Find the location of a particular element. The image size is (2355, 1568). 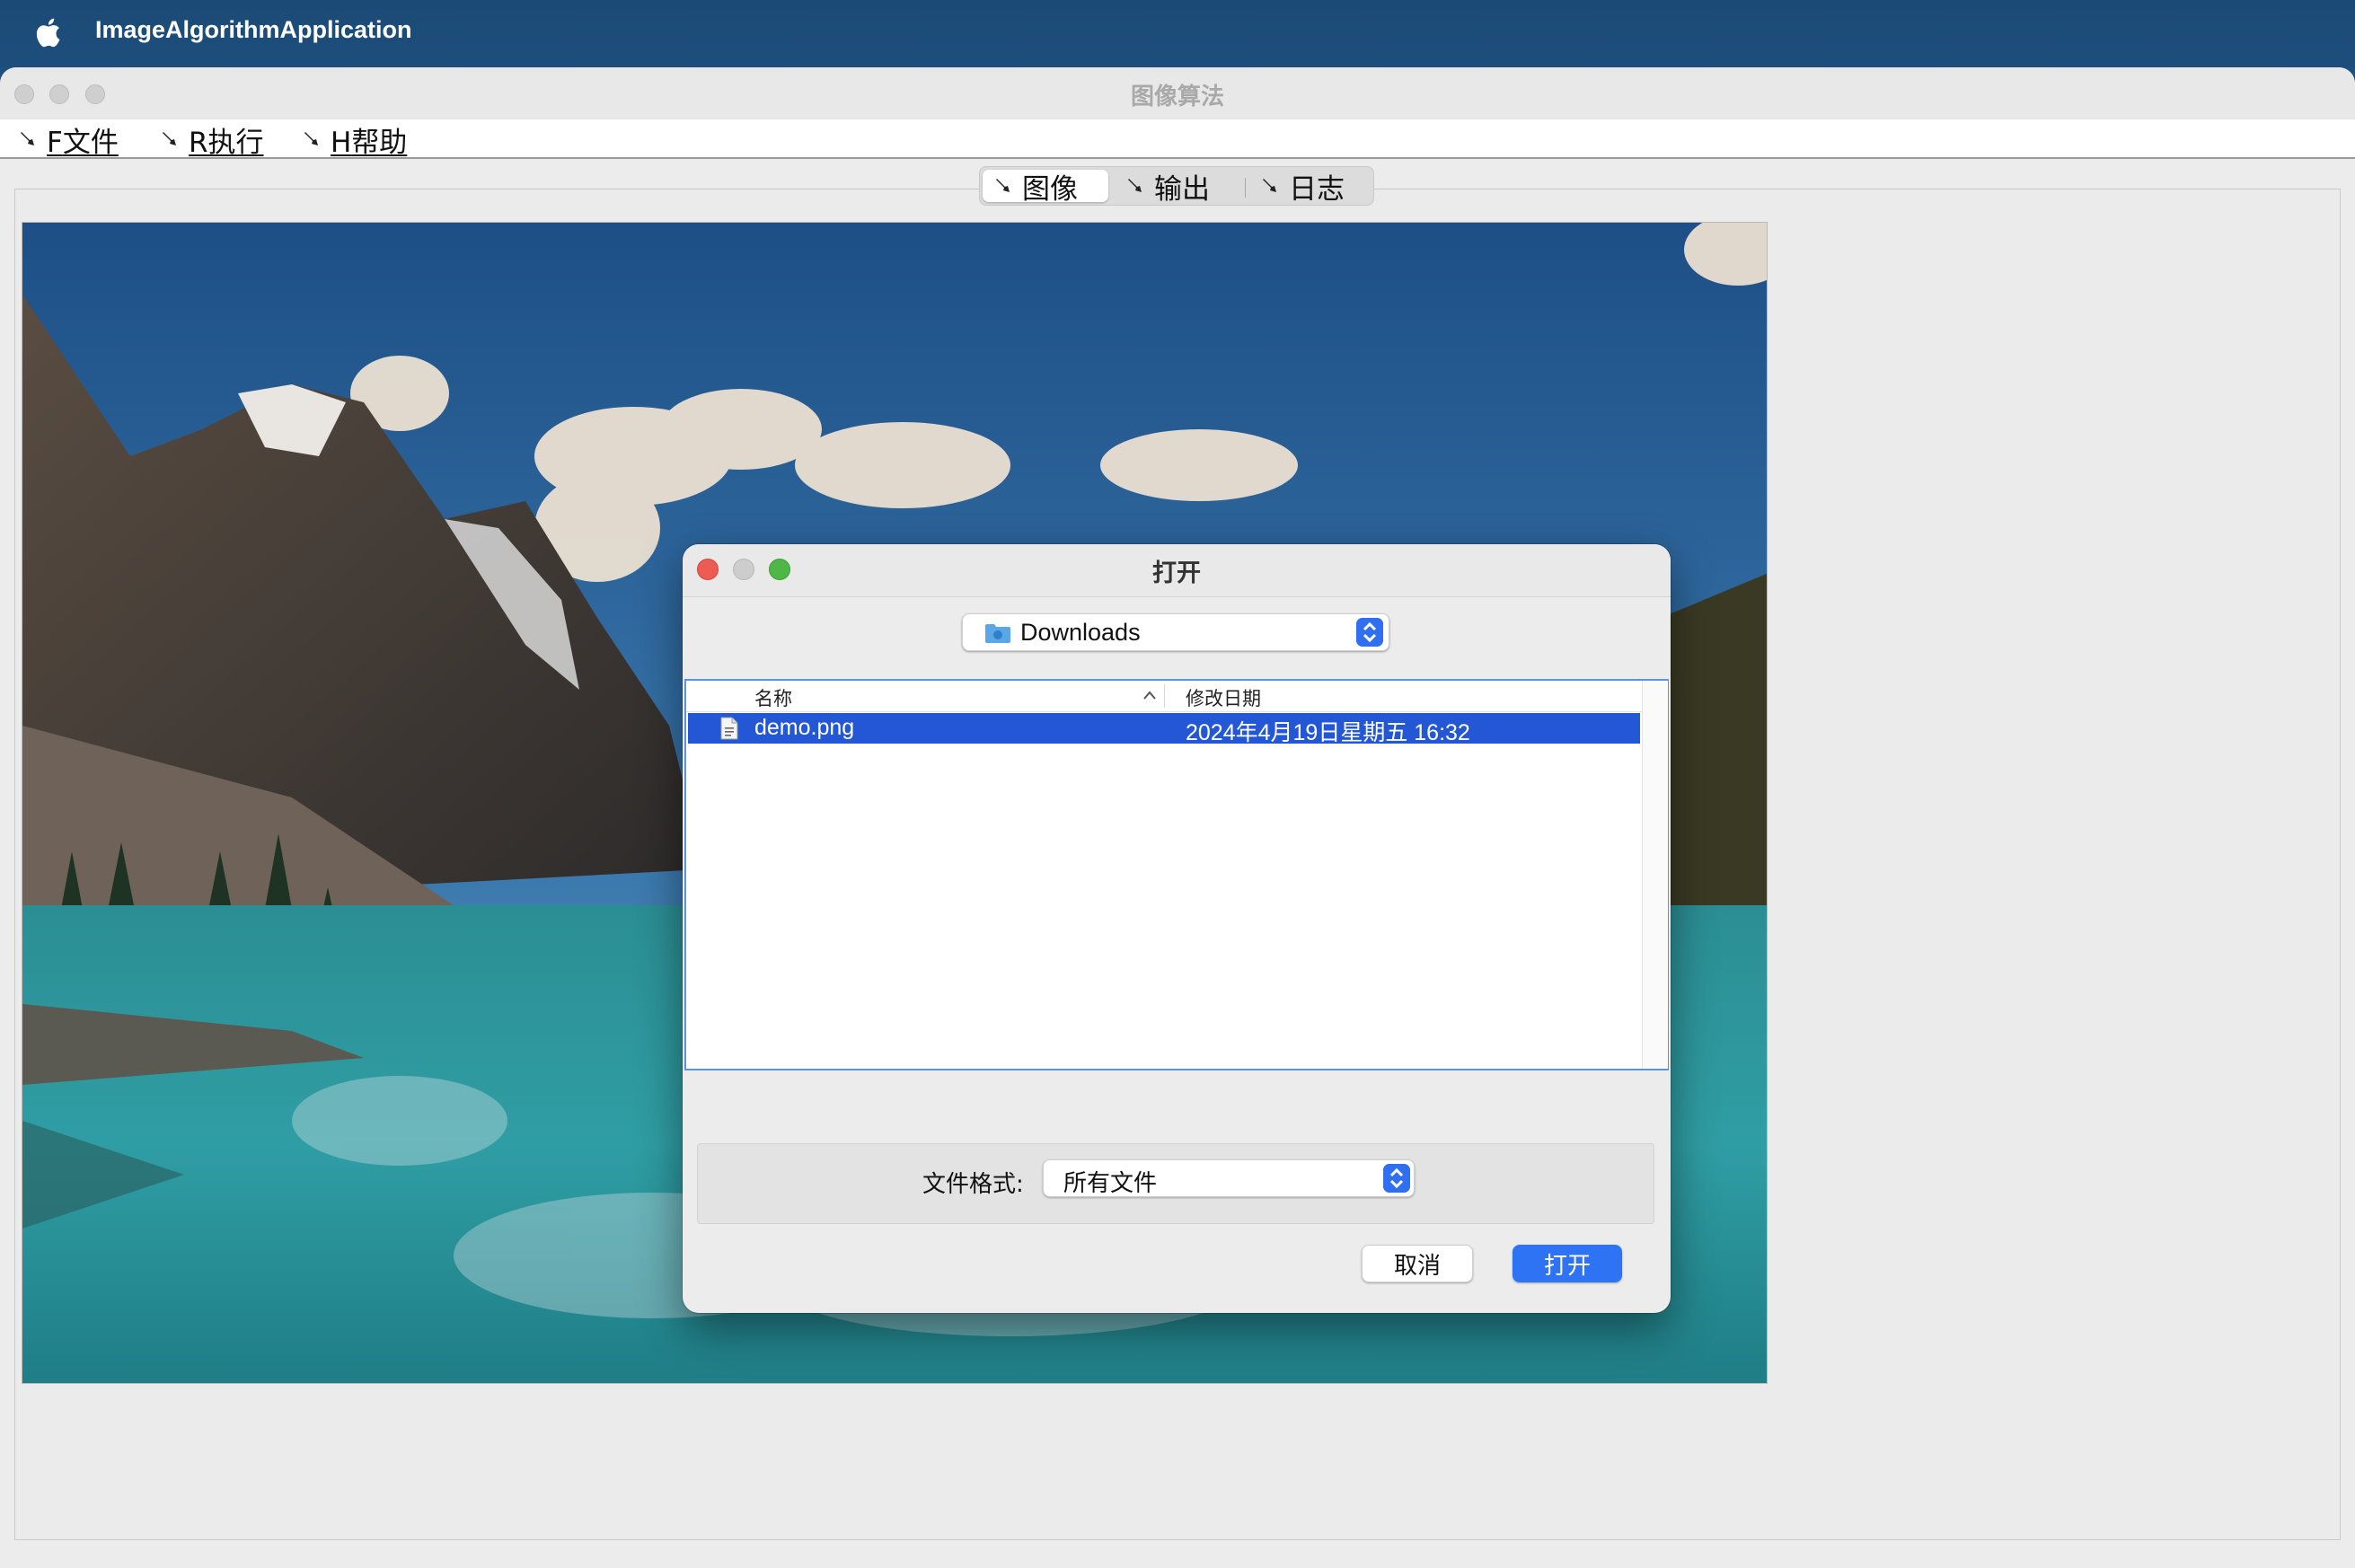

cancel-button: 取消 is located at coordinates (1417, 1263).